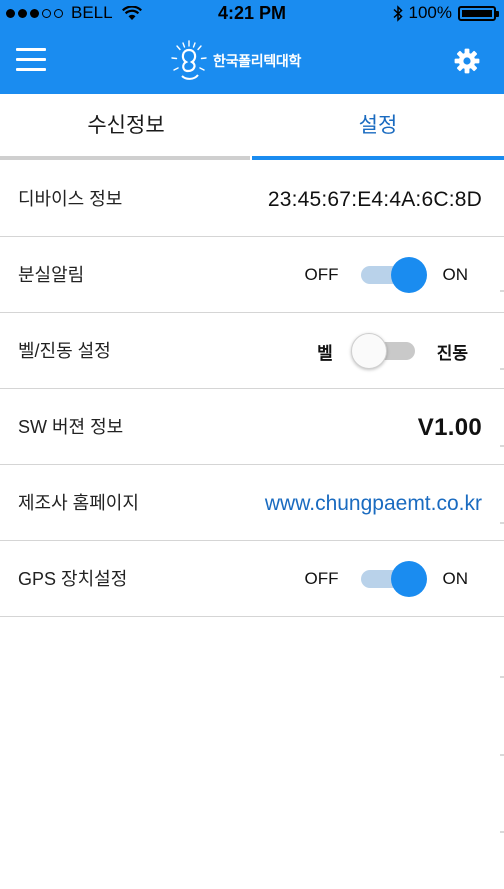 This screenshot has height=889, width=504. Describe the element at coordinates (252, 503) in the screenshot. I see `homepage-row: 제조사 홈페이지 www.chungpaemt.co.kr` at that location.